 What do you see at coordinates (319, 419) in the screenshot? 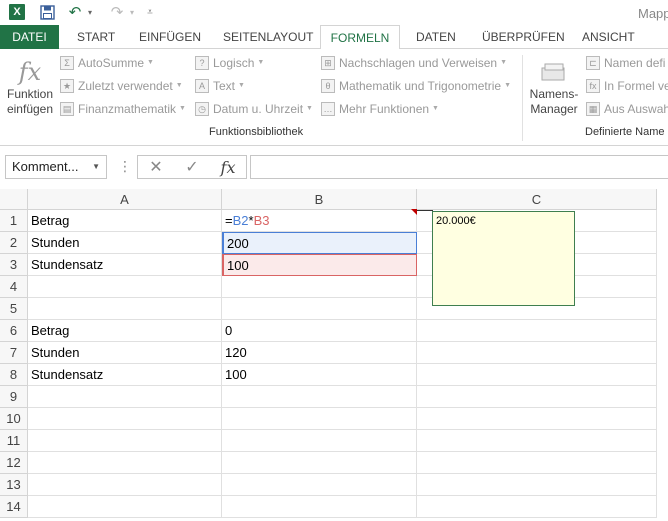
I see `cell-b10` at bounding box center [319, 419].